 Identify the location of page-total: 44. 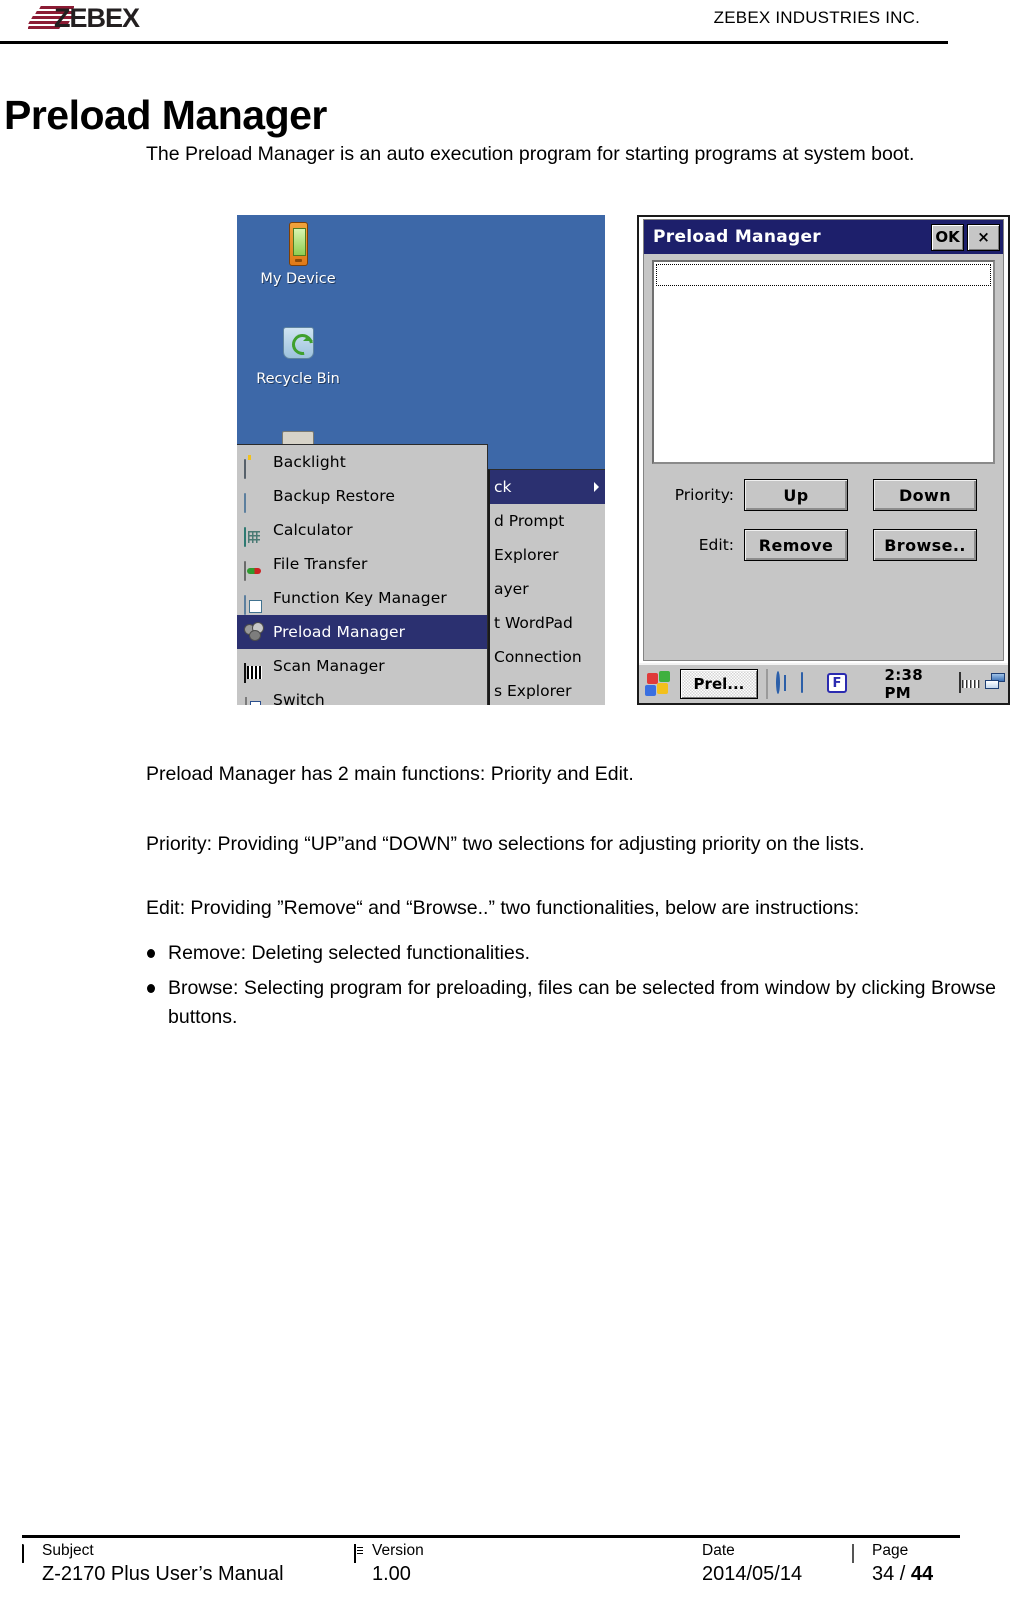
(922, 1574).